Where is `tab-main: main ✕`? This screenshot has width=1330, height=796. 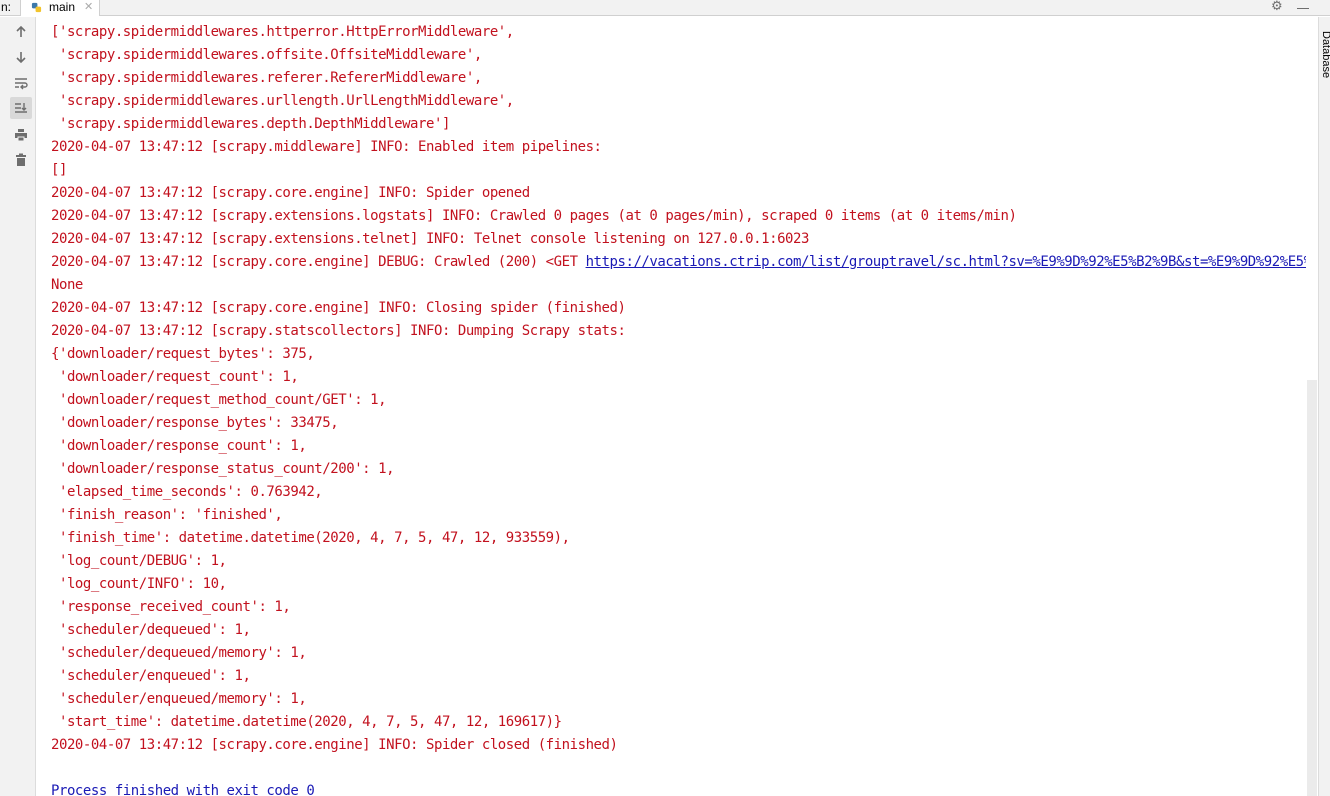
tab-main: main ✕ is located at coordinates (60, 8).